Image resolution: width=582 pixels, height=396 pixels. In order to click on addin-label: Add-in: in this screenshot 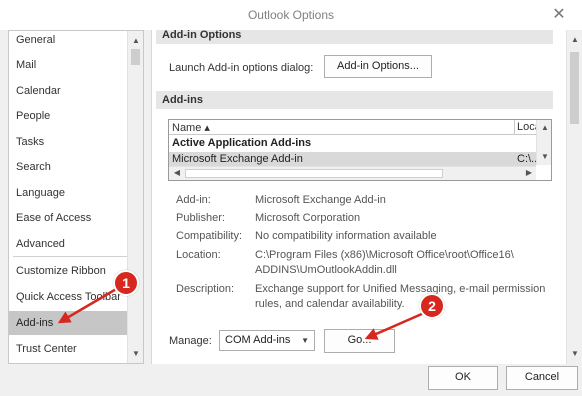, I will do `click(193, 200)`.